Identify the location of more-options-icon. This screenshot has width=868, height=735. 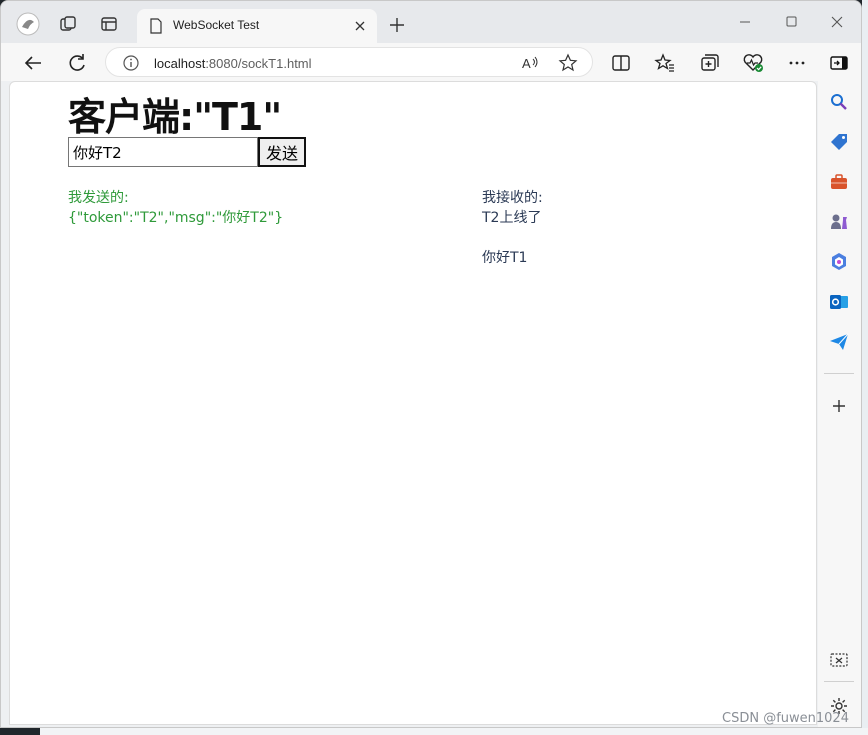
(797, 63).